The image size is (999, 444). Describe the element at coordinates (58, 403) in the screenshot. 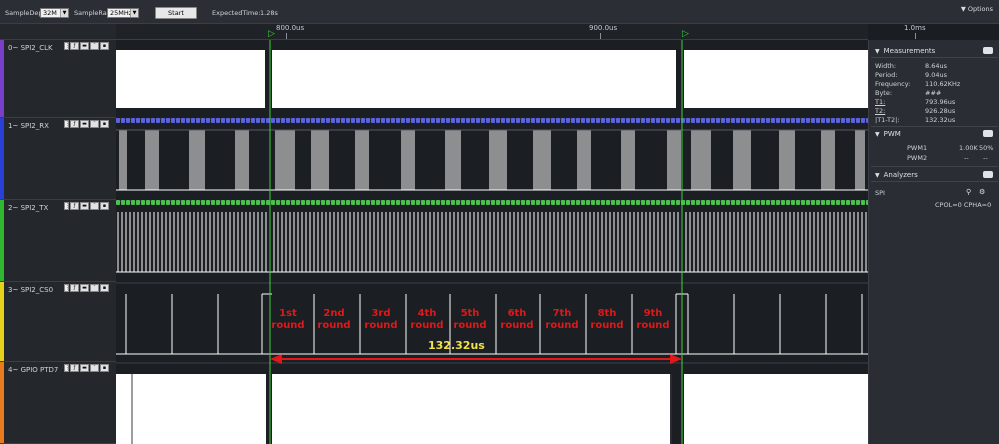

I see `channel-row-gpio-ptd7: 4~ GPIO PTD7 ⋮ ƒ ▬ ¯ ▪` at that location.